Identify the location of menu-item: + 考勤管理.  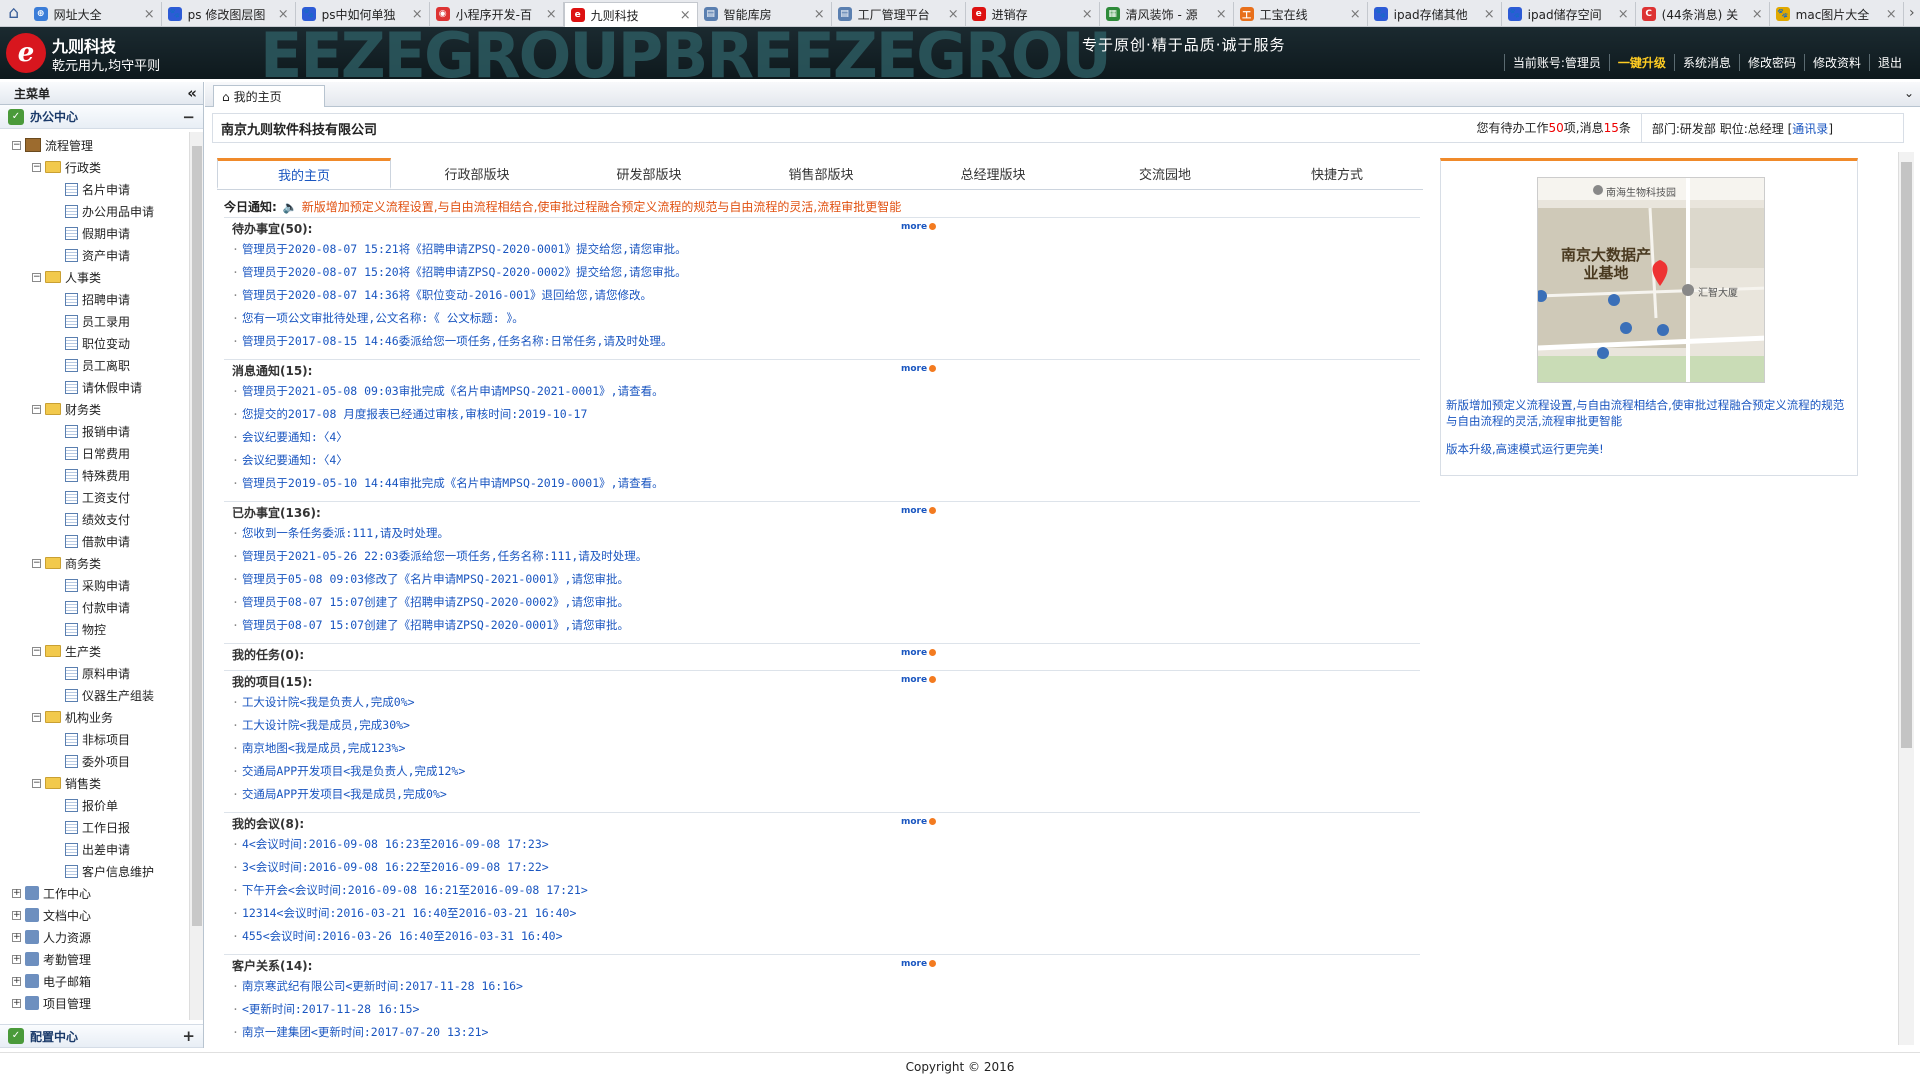
(94, 959).